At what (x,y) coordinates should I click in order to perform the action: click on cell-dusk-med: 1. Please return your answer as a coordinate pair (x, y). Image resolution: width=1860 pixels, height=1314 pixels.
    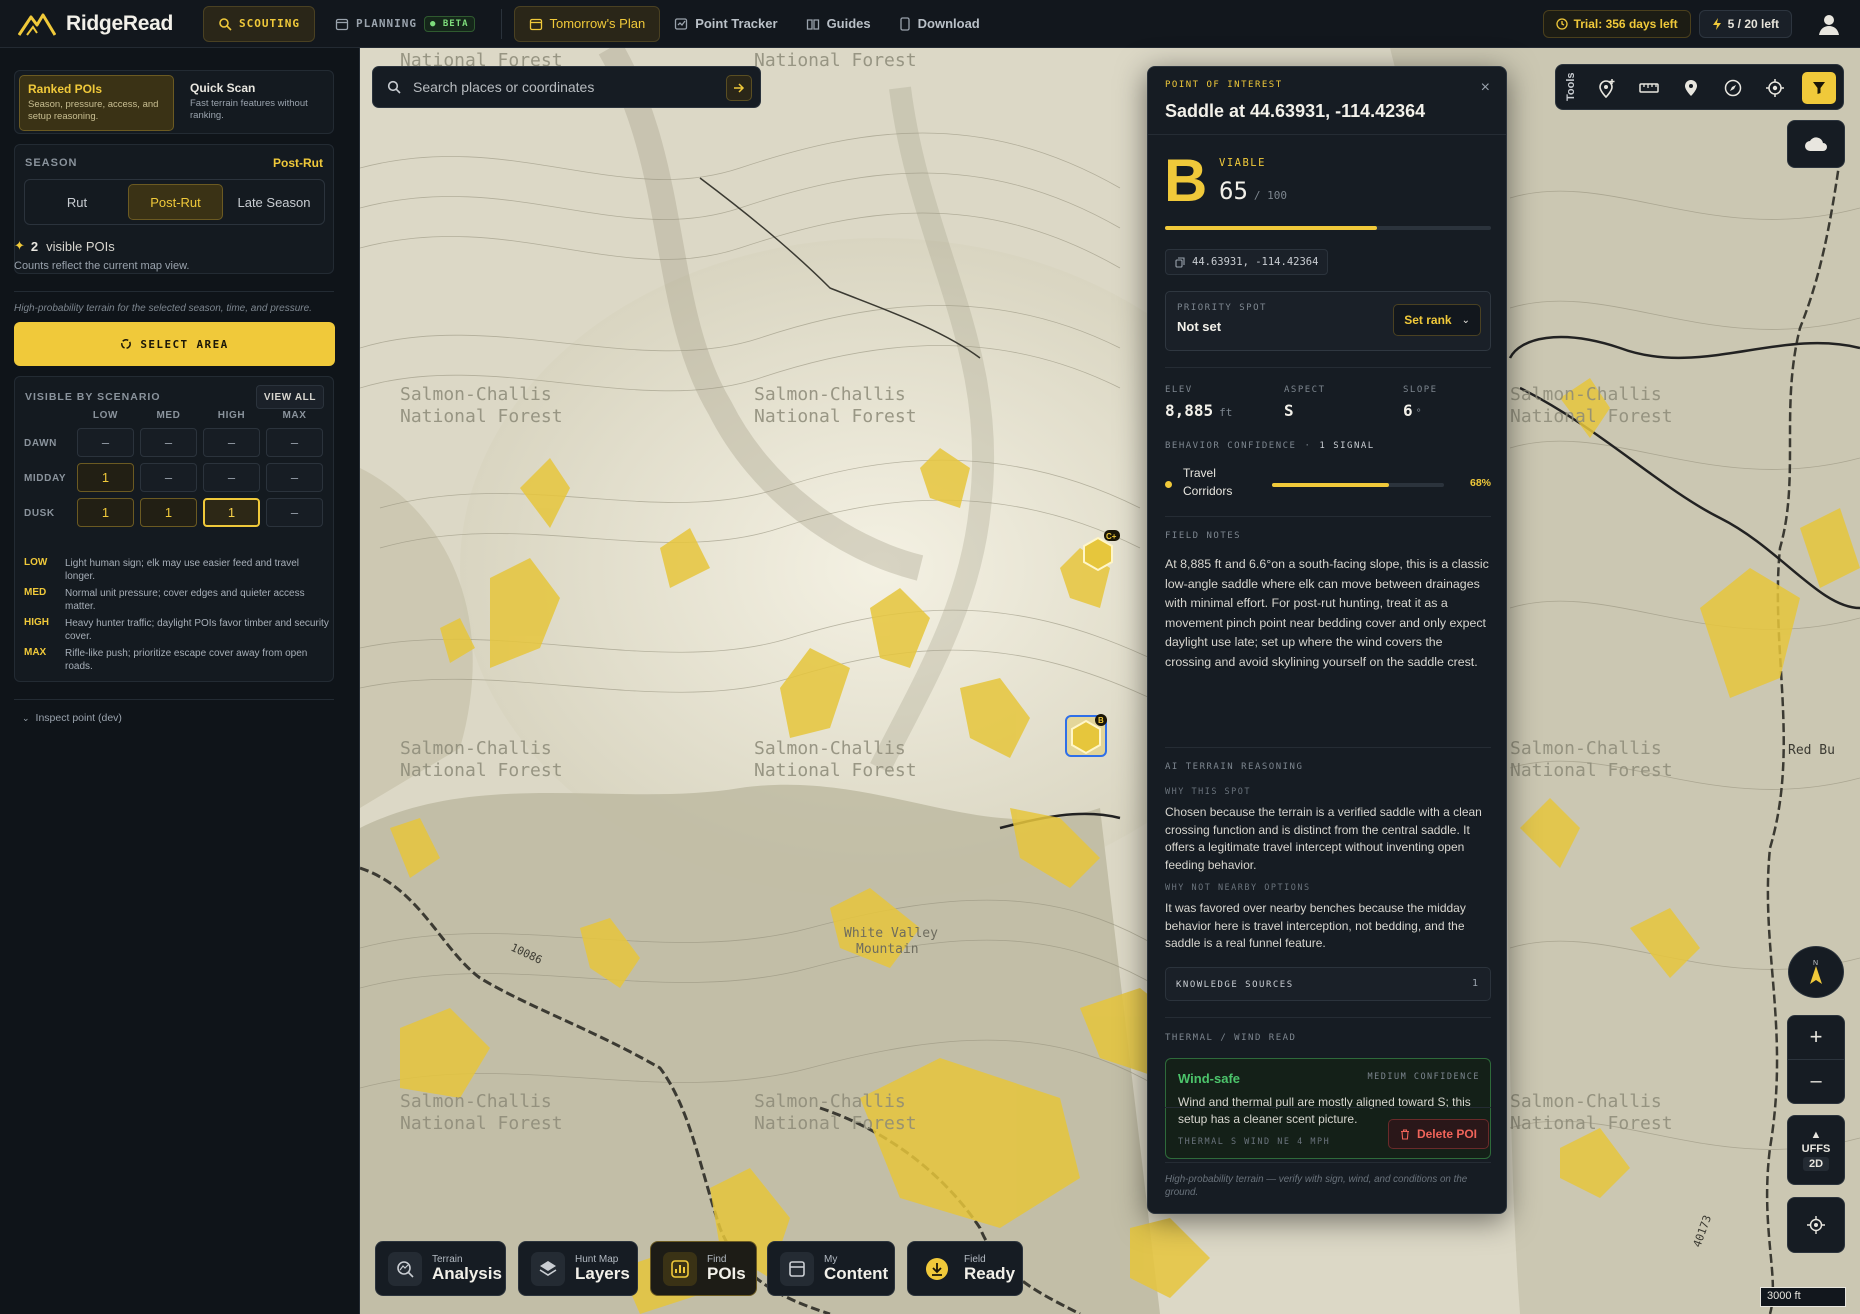
    Looking at the image, I should click on (168, 512).